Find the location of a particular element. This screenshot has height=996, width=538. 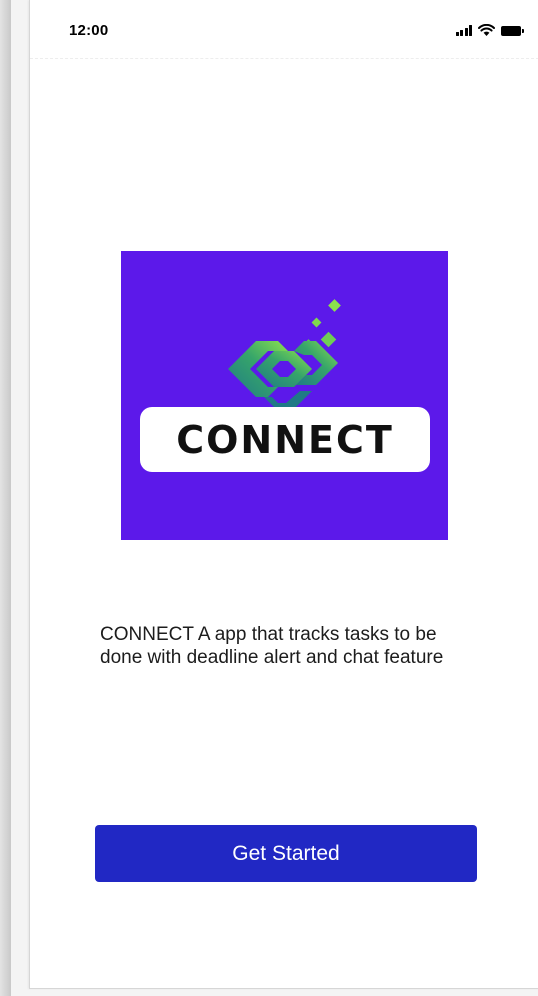

status-time: 12:00 is located at coordinates (89, 30).